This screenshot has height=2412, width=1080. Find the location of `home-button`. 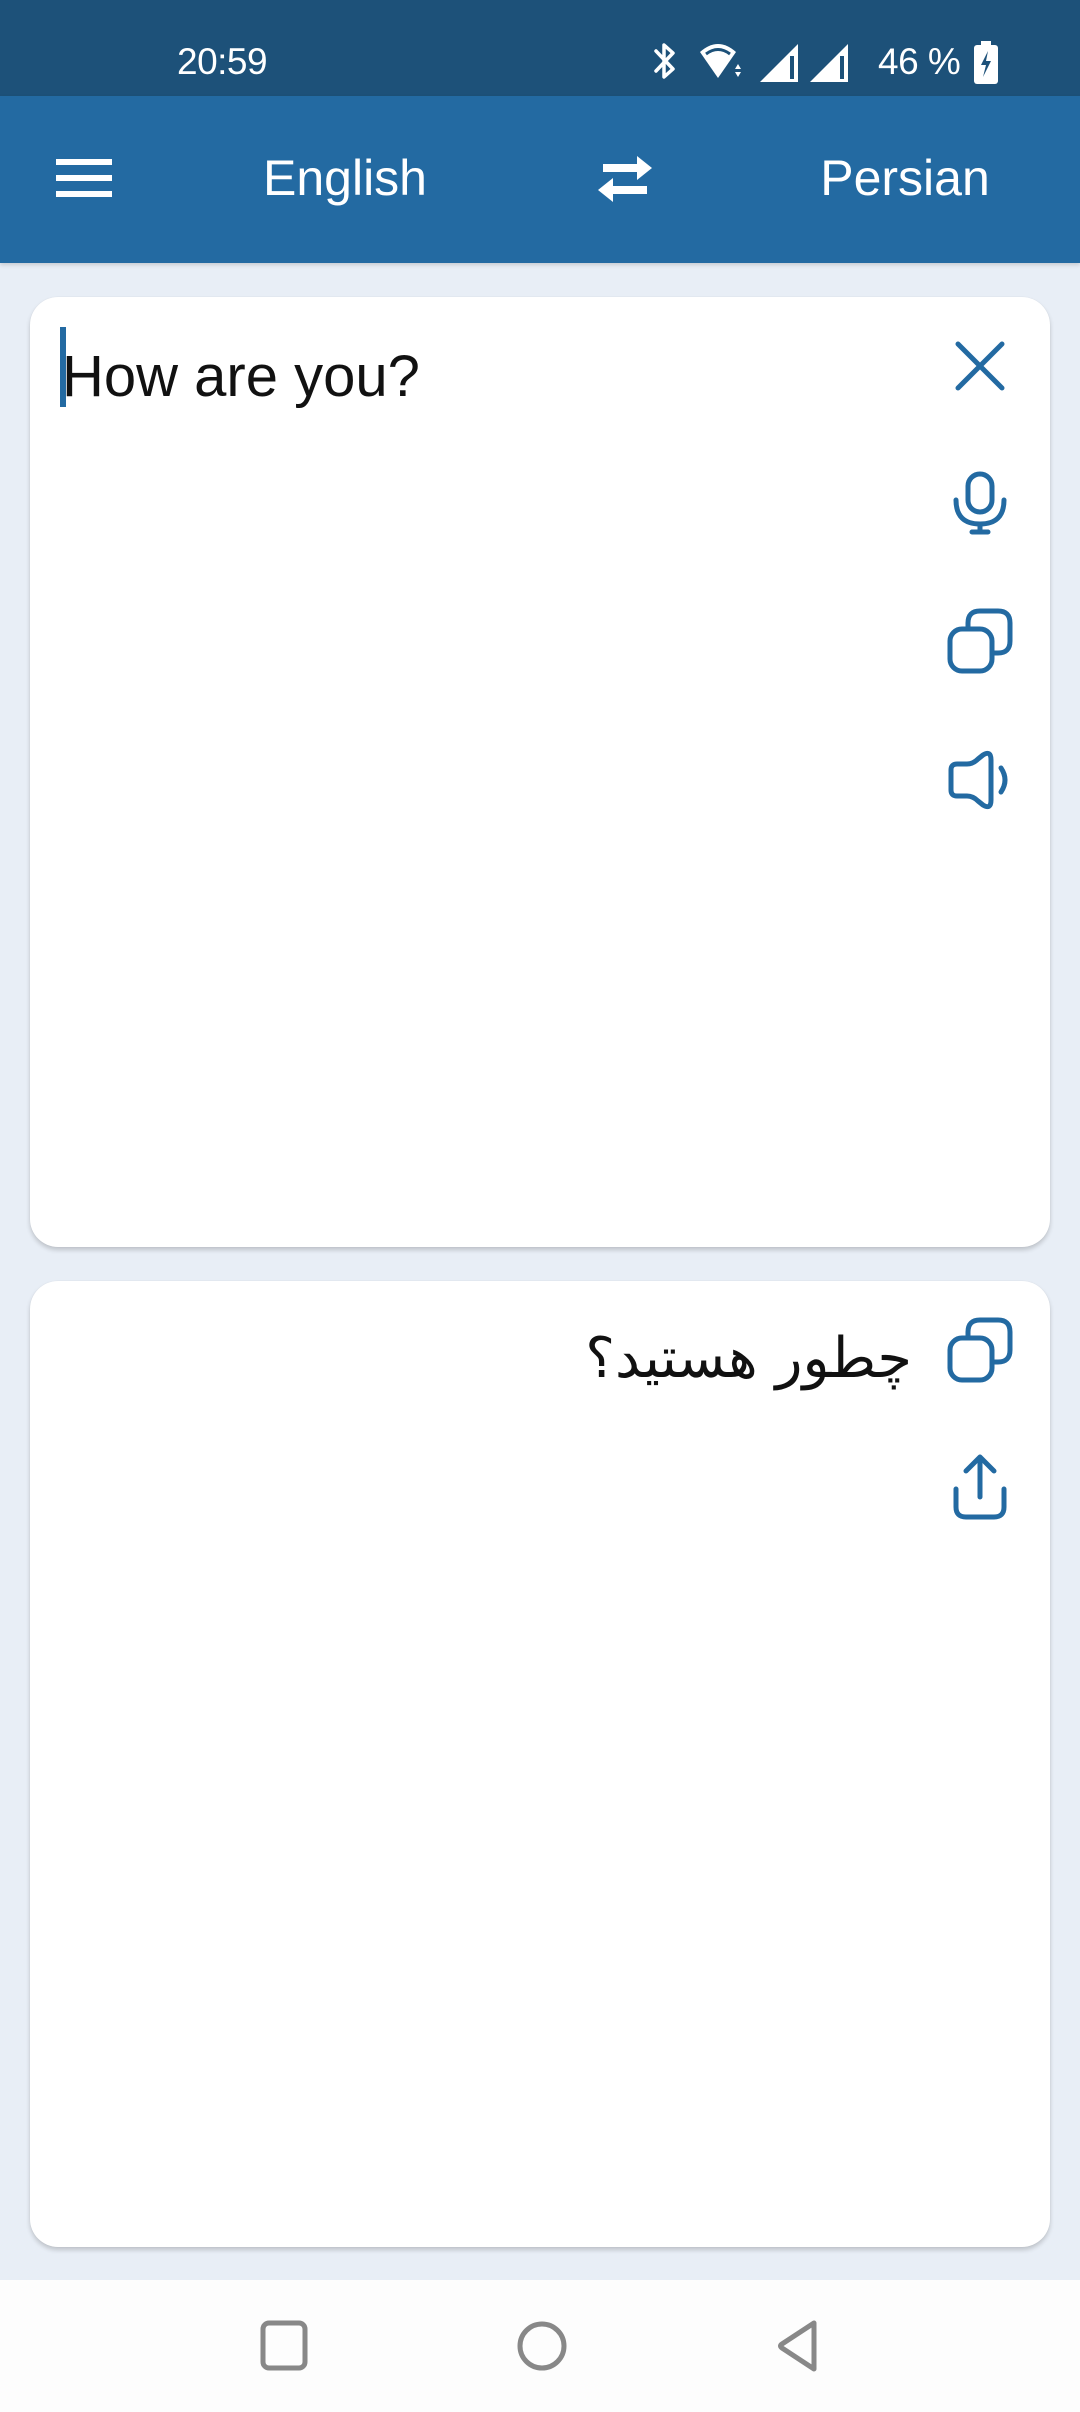

home-button is located at coordinates (542, 2346).